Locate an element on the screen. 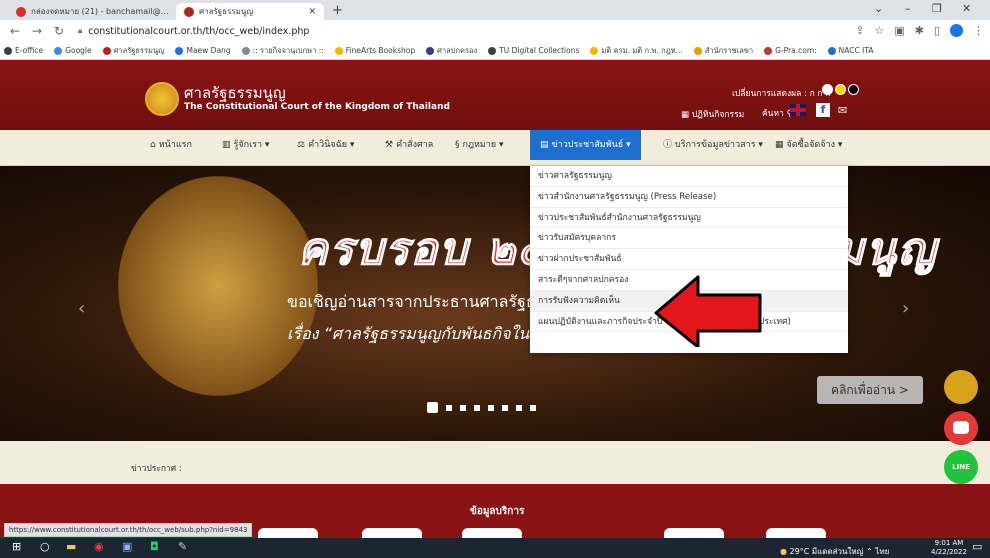 This screenshot has width=990, height=558. globe-icon is located at coordinates (492, 50).